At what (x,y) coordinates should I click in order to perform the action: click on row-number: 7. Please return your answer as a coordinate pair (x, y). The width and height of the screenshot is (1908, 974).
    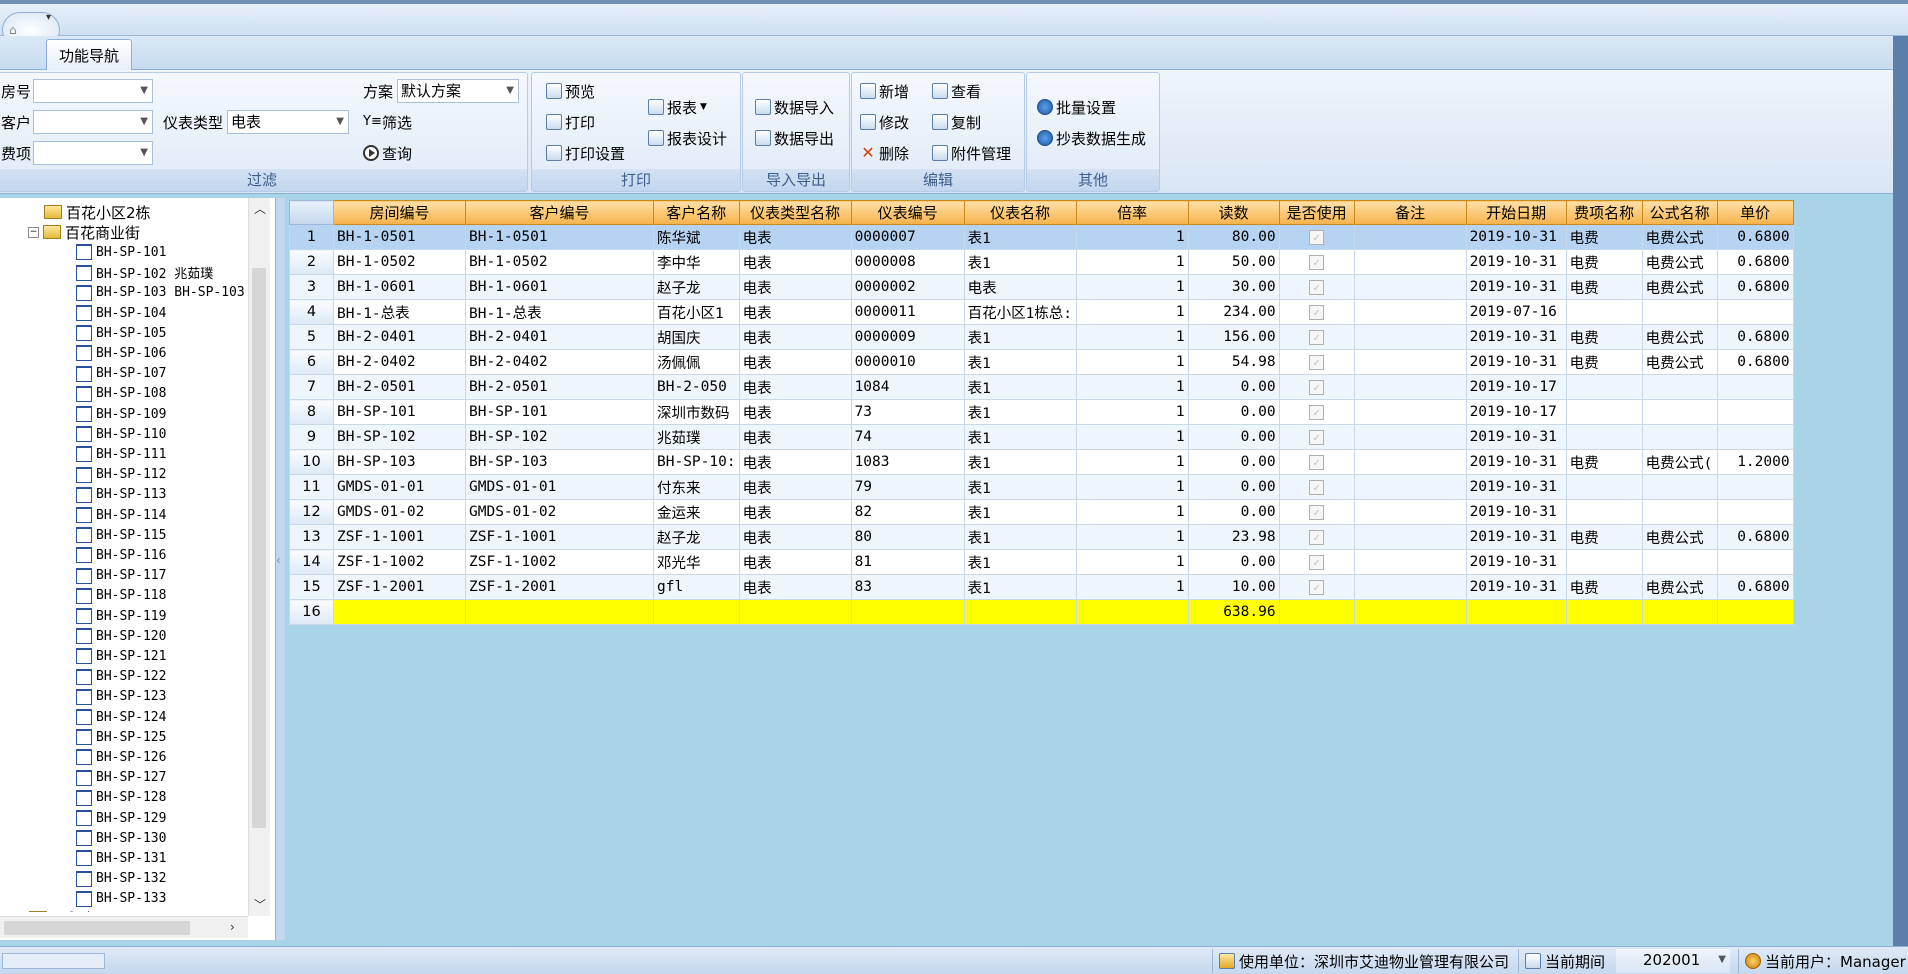
    Looking at the image, I should click on (311, 387).